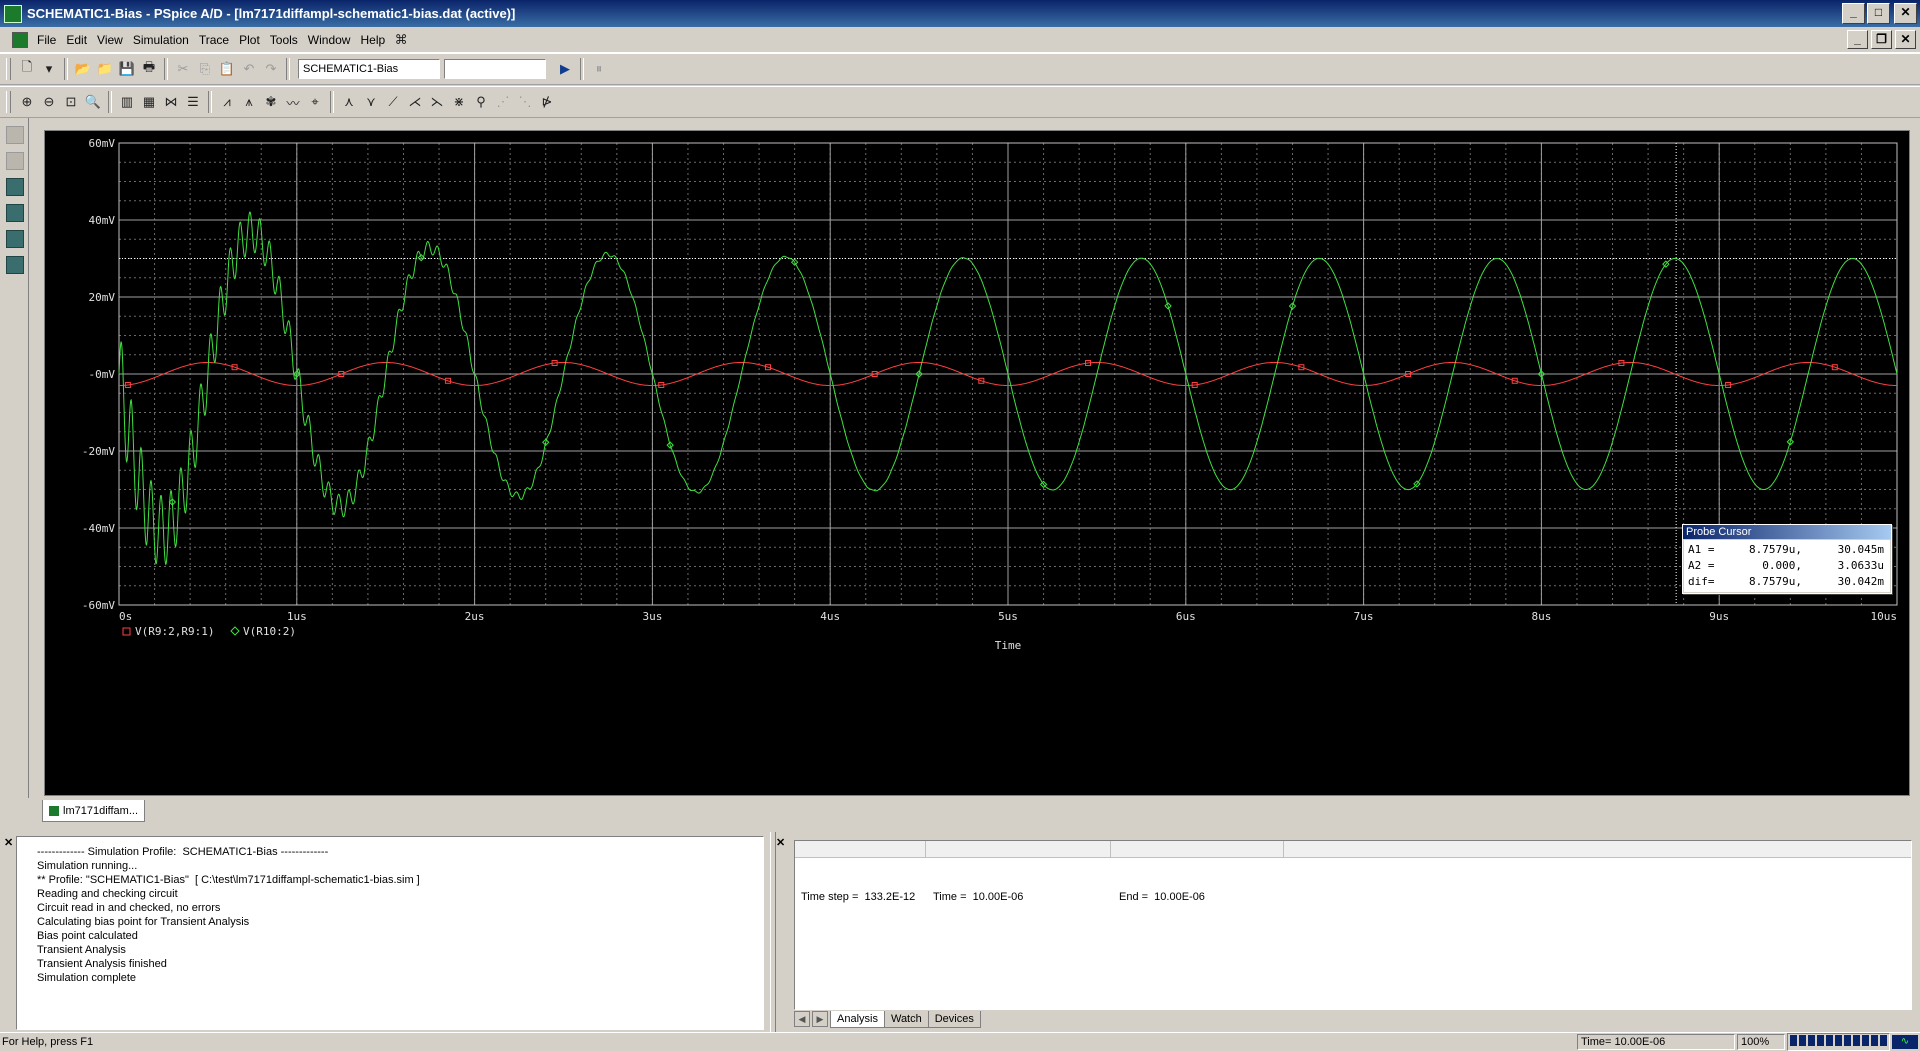 This screenshot has width=1920, height=1051. What do you see at coordinates (27, 69) in the screenshot?
I see `new-file-icon: 🗋` at bounding box center [27, 69].